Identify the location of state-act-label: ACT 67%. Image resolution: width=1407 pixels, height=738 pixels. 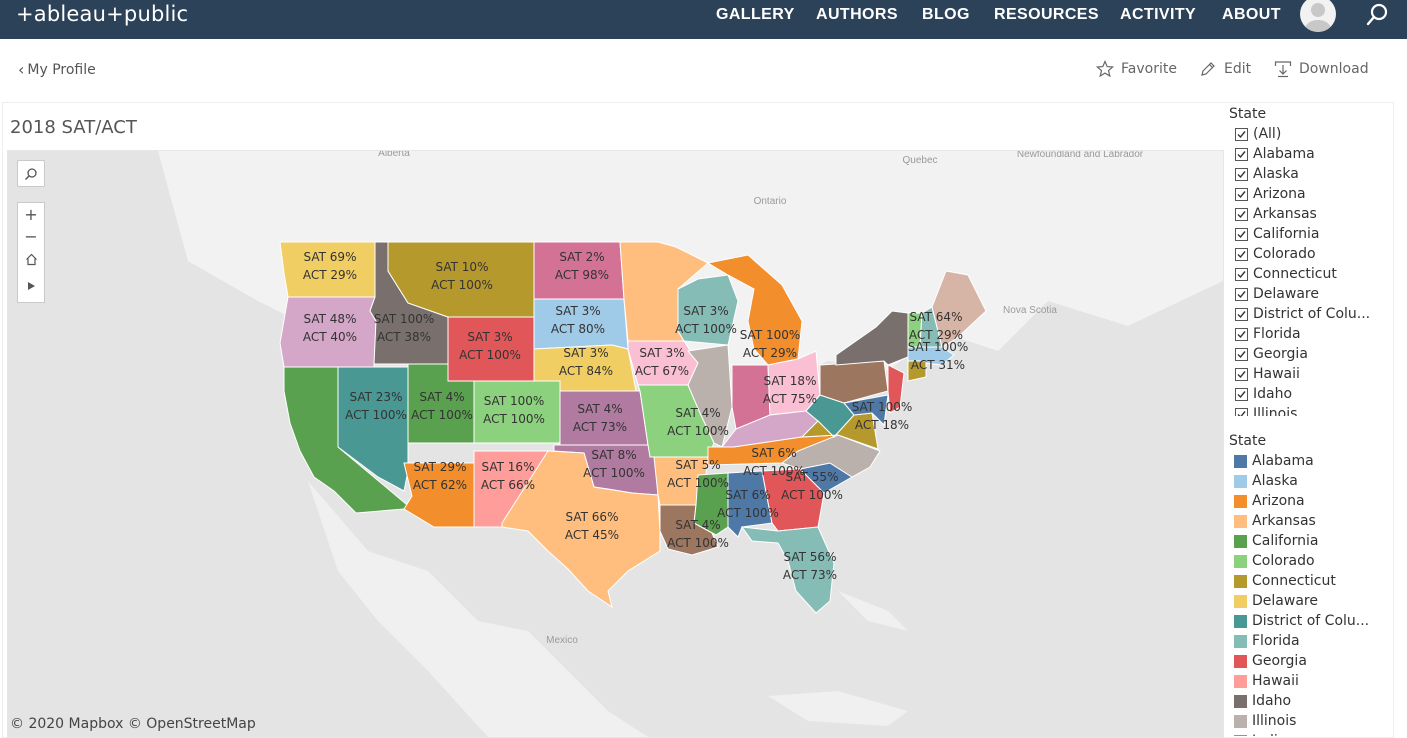
(662, 371).